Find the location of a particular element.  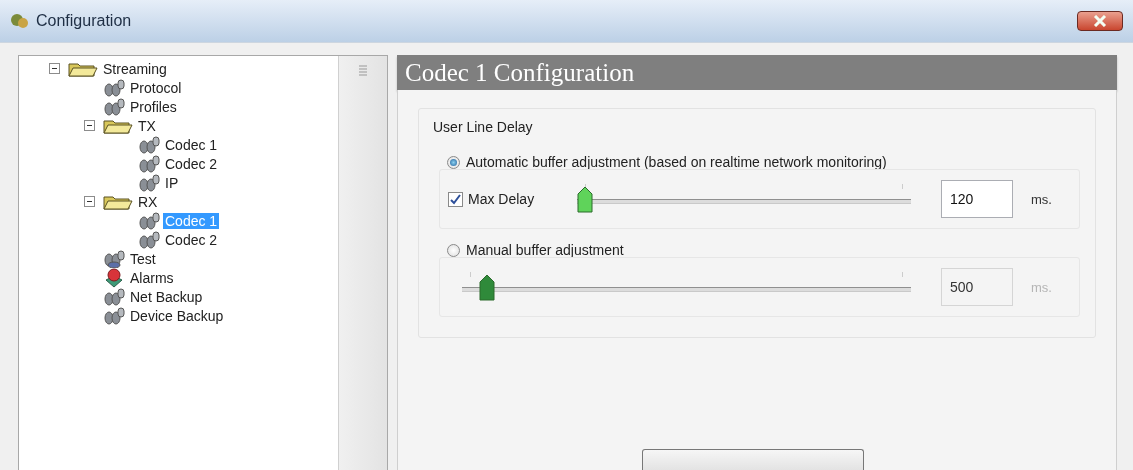

checkbox-label: Max Delay is located at coordinates (501, 199).